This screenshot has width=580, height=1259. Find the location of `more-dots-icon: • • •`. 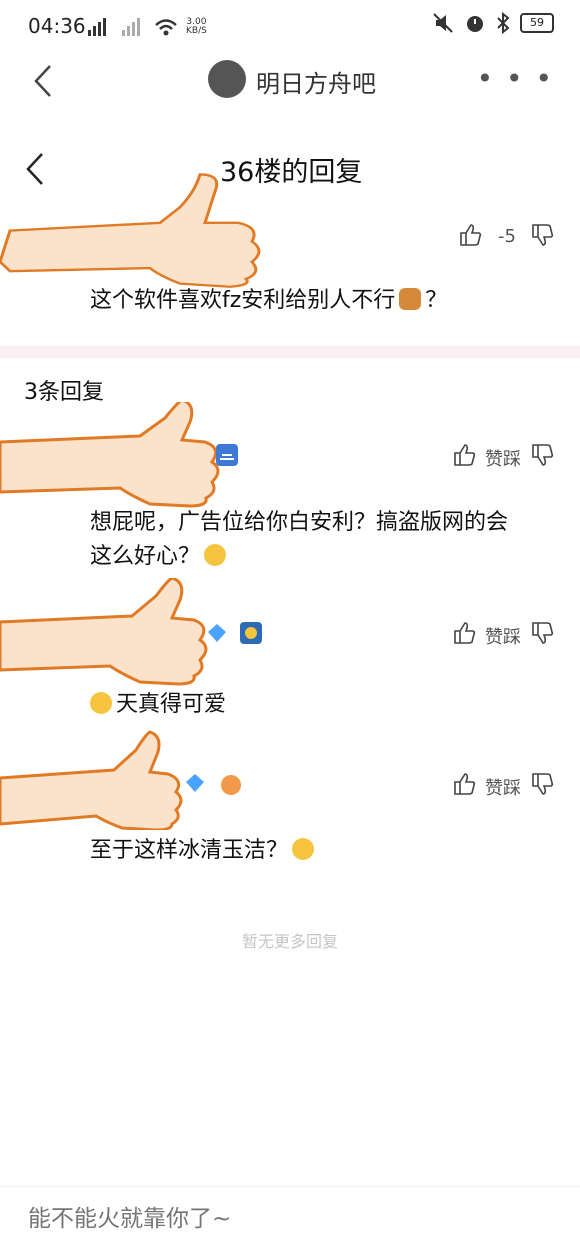

more-dots-icon: • • • is located at coordinates (515, 78).